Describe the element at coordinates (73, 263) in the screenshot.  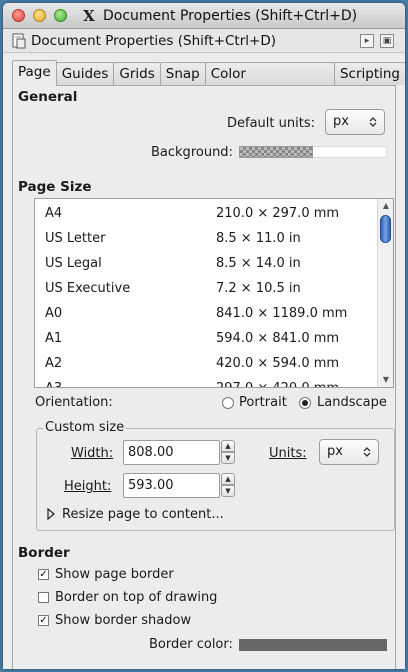
I see `page-size-name: US Legal` at that location.